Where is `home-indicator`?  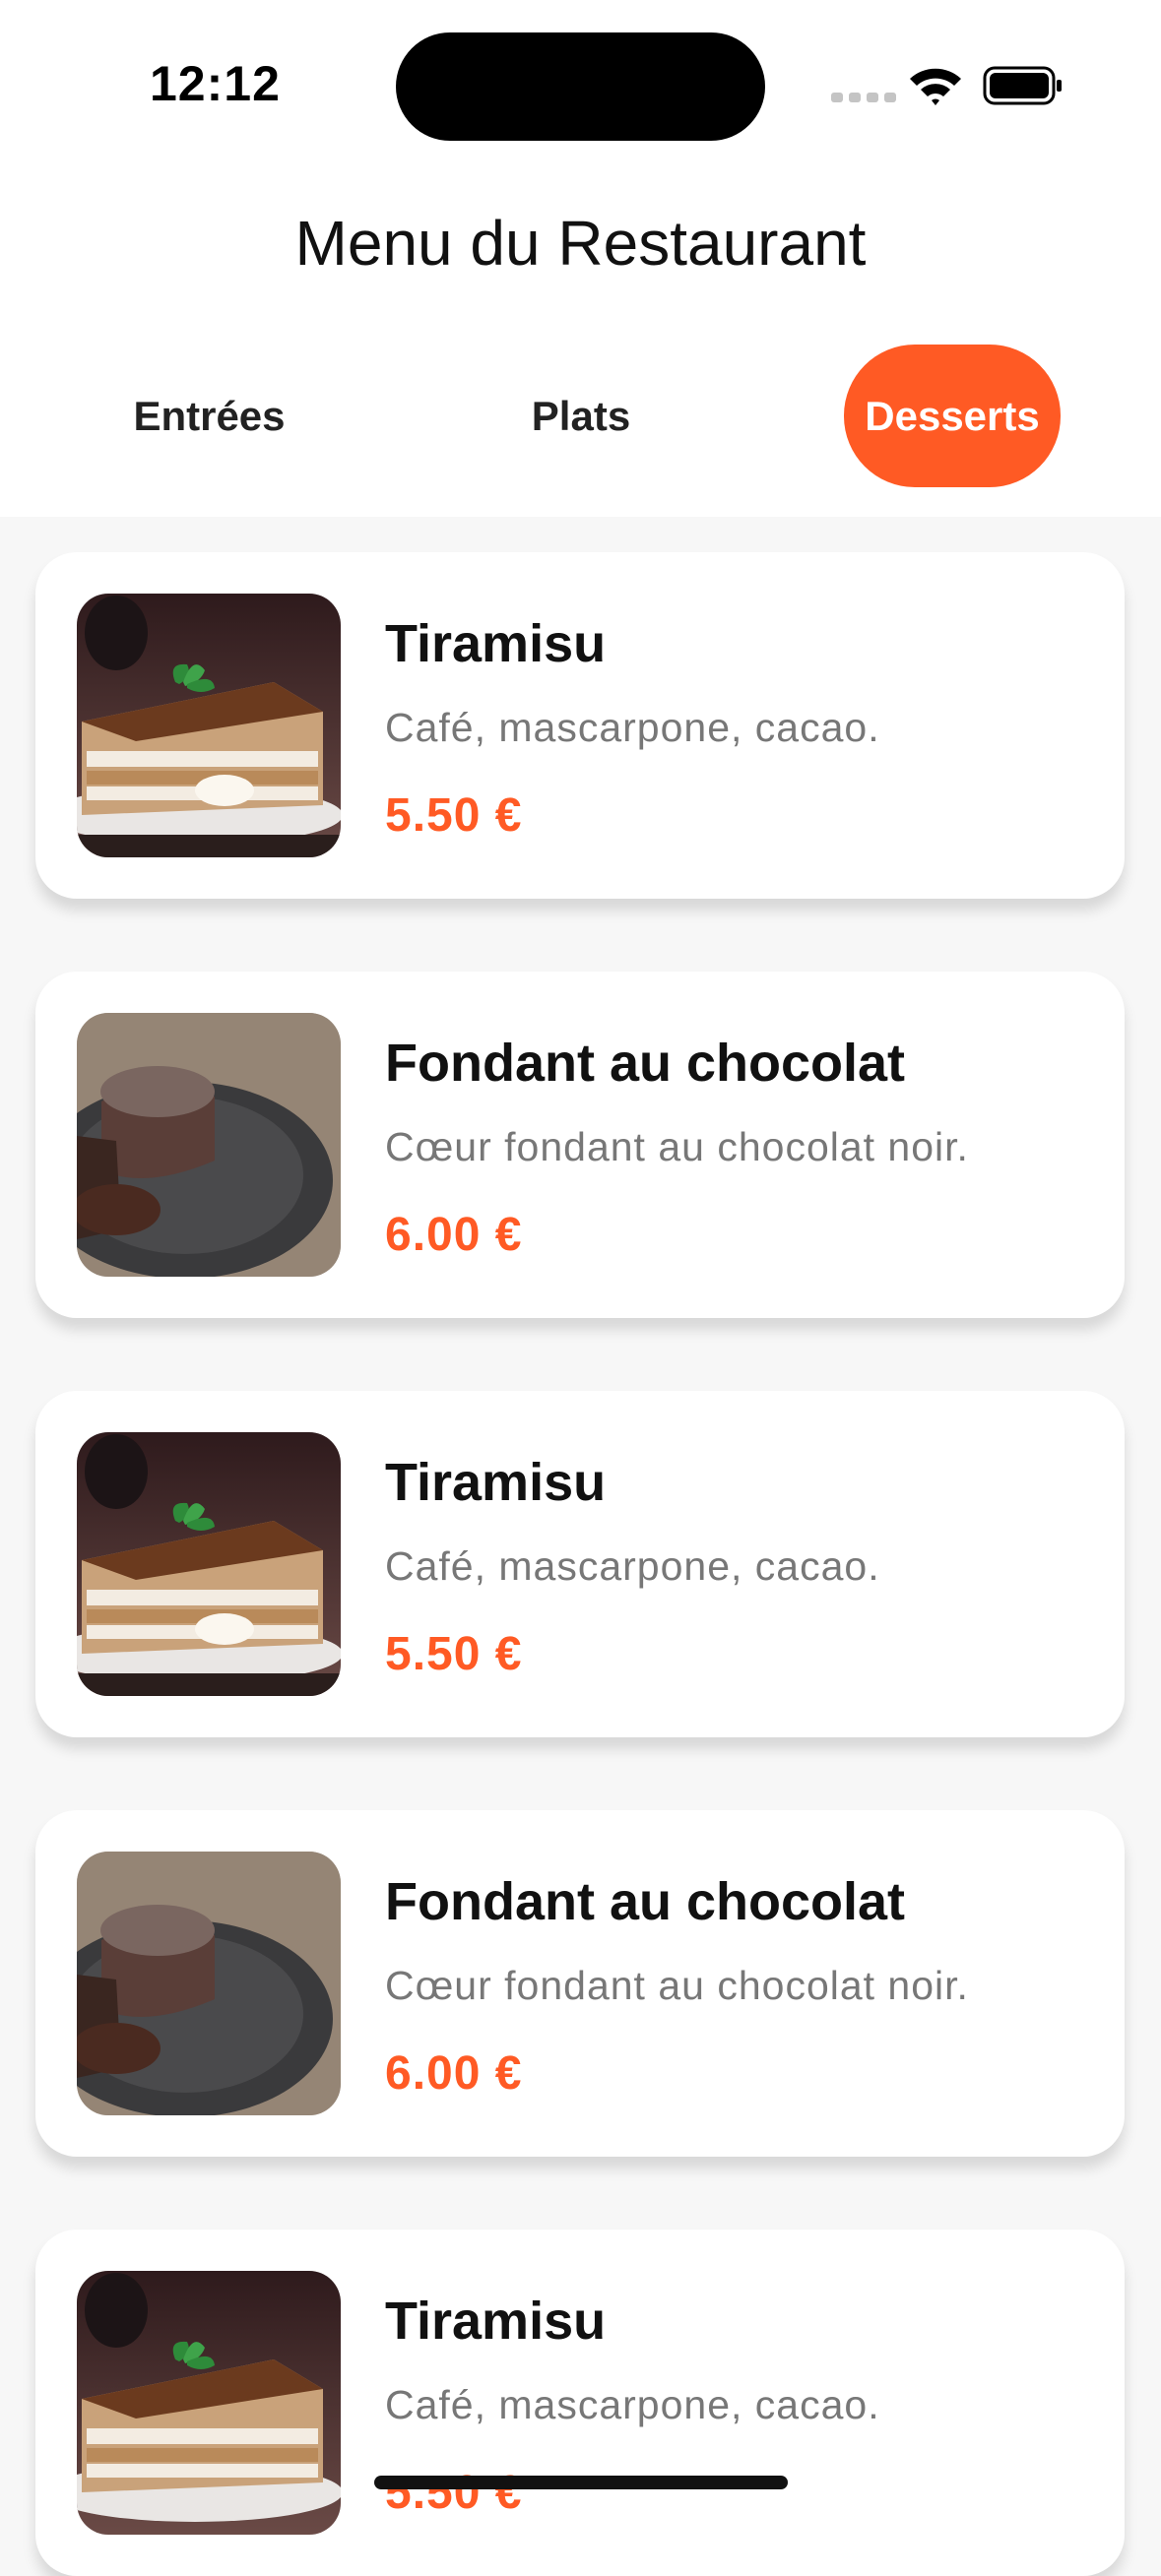
home-indicator is located at coordinates (581, 2482).